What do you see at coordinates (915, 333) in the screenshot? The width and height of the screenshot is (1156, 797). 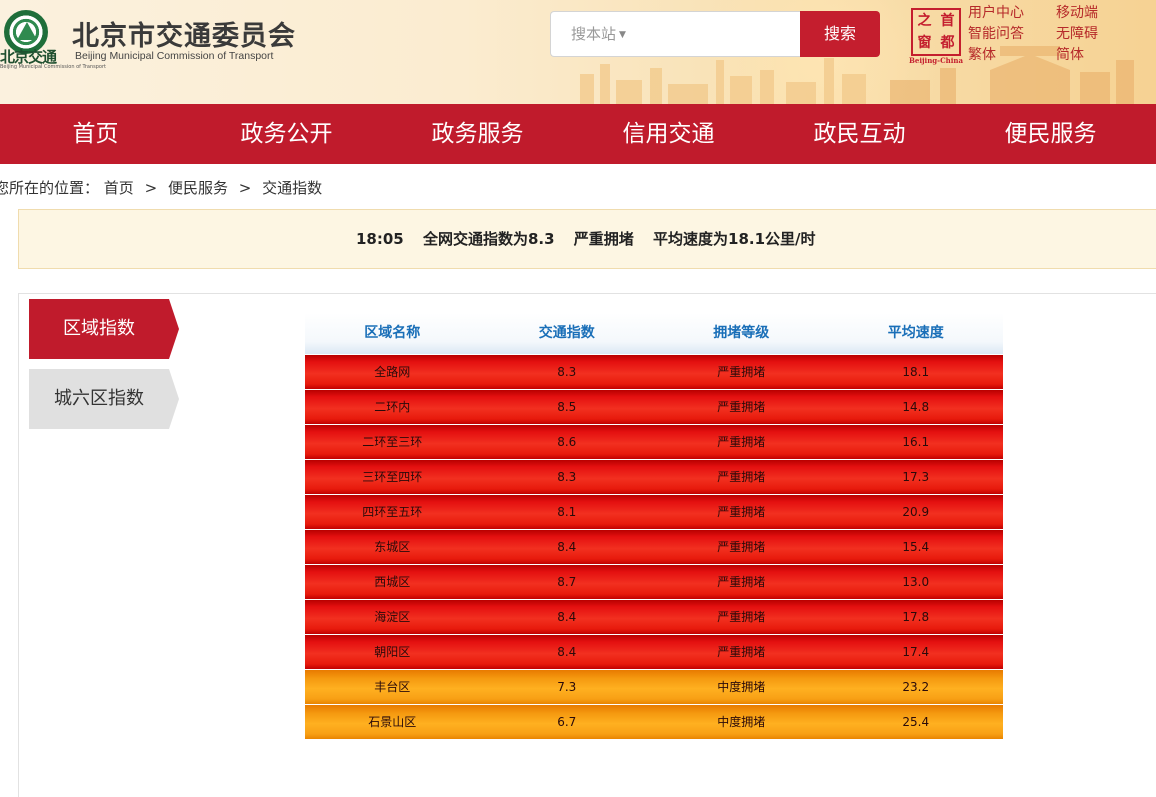 I see `col-header-speed: 平均速度` at bounding box center [915, 333].